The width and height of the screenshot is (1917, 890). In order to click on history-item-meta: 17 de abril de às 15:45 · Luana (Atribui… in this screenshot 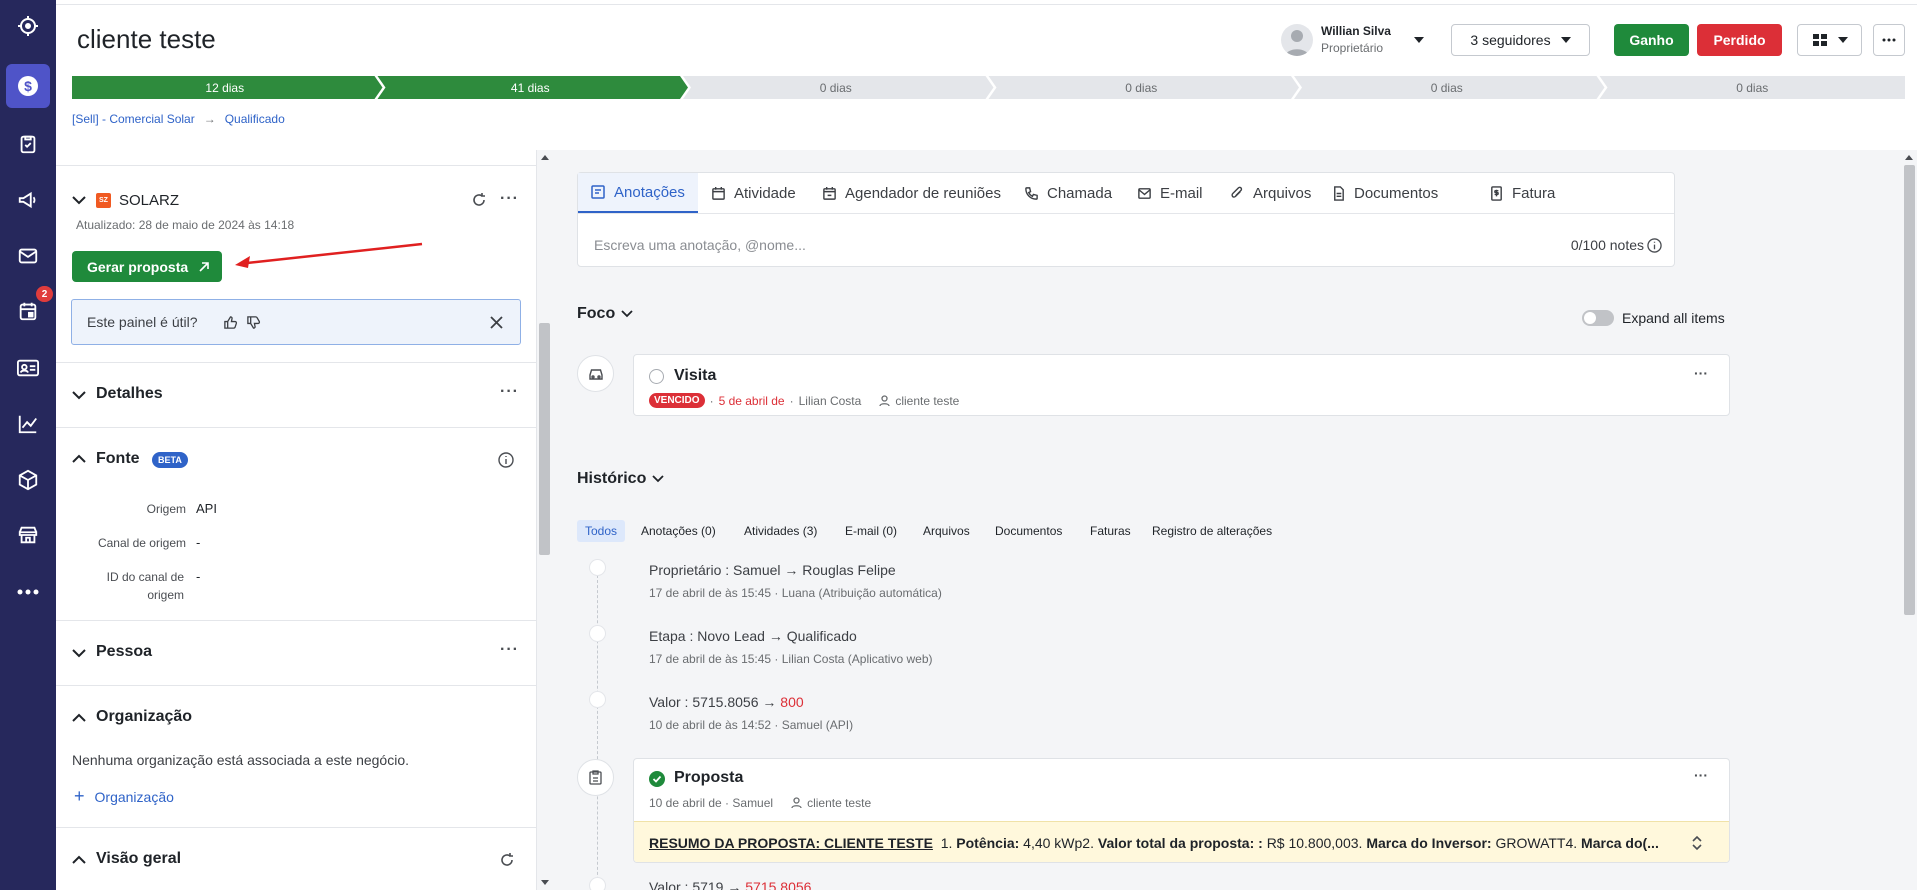, I will do `click(795, 593)`.